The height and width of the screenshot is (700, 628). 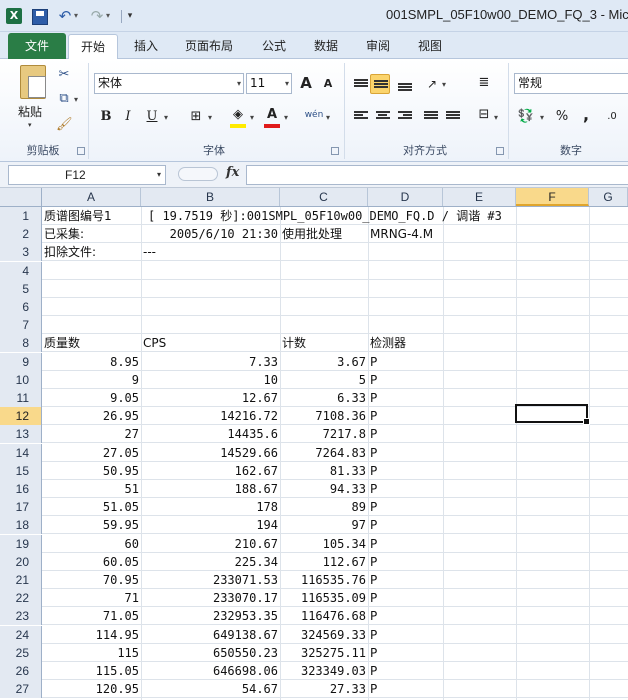 What do you see at coordinates (324, 689) in the screenshot?
I see `cell-c: 27.33` at bounding box center [324, 689].